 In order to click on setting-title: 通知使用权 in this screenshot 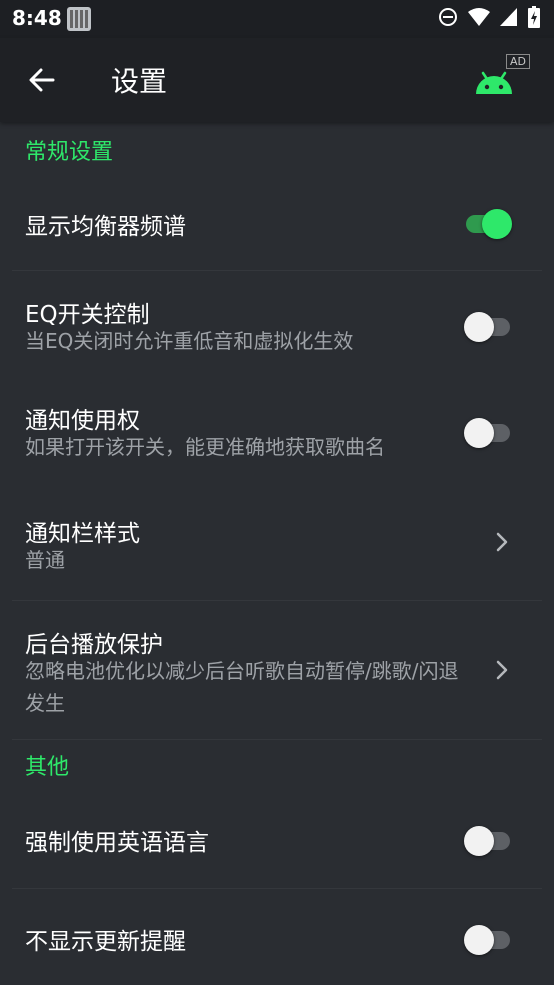, I will do `click(82, 421)`.